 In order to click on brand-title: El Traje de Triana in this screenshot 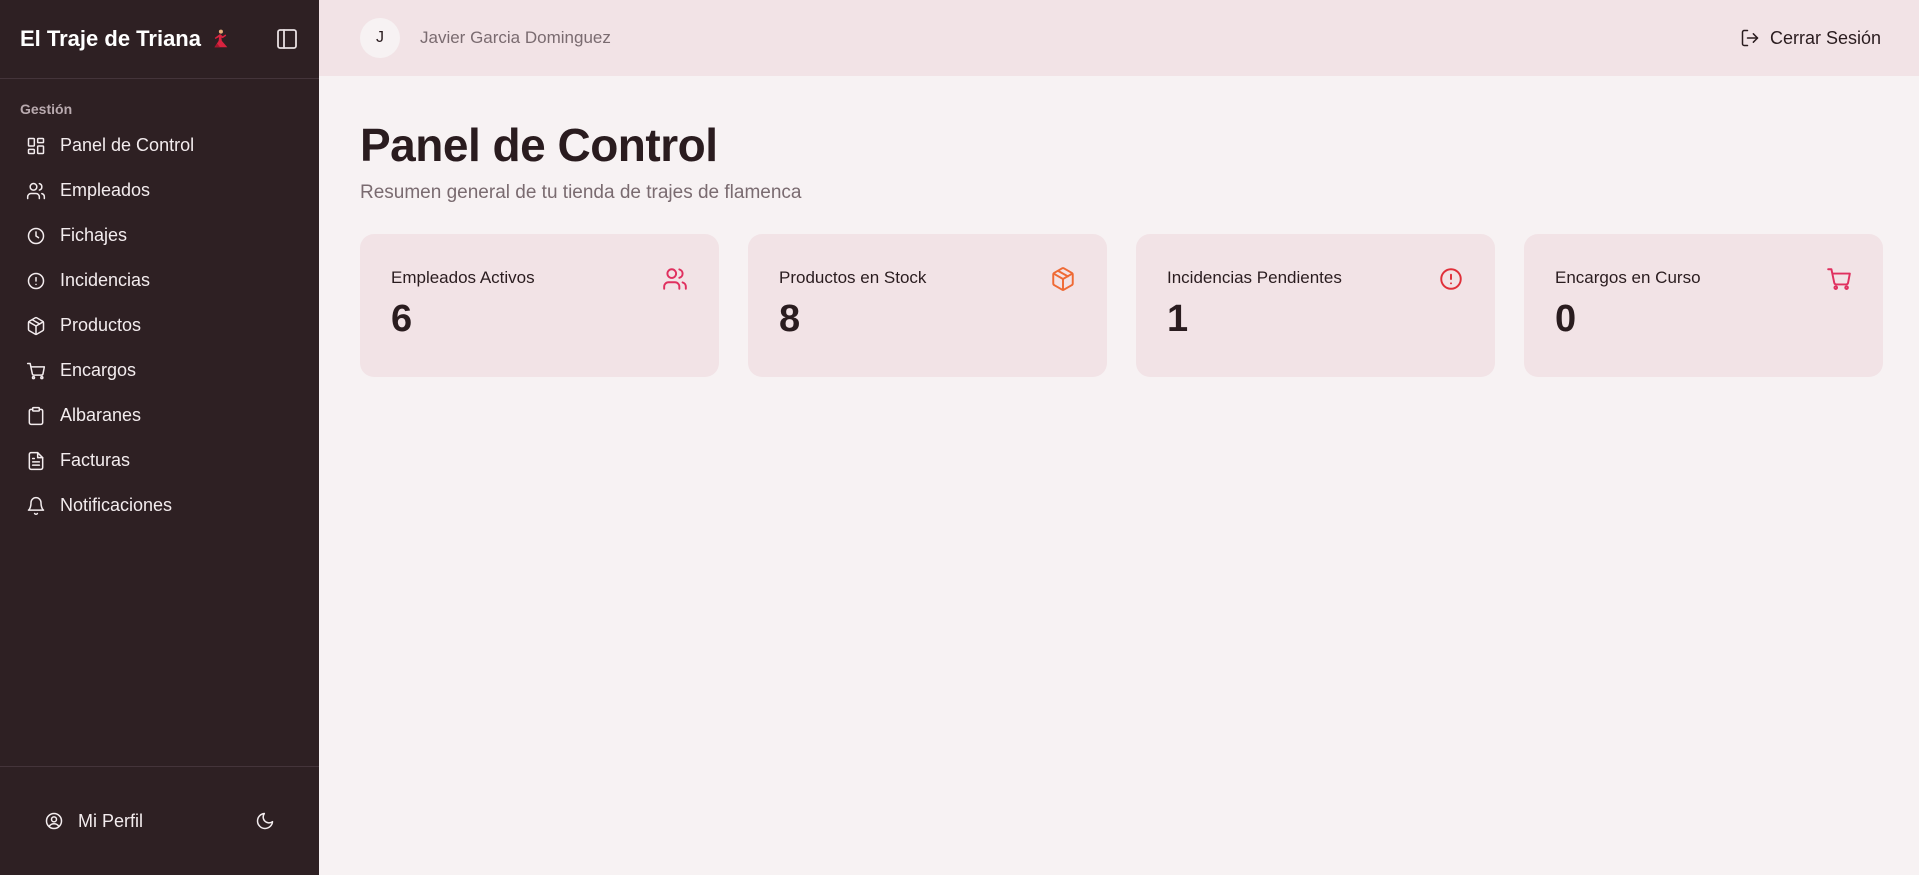, I will do `click(110, 38)`.